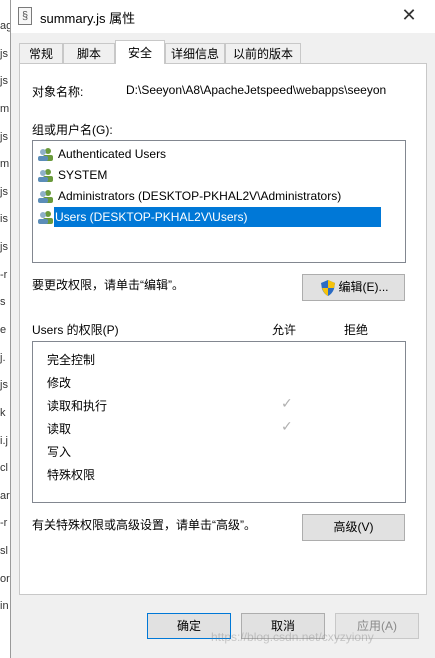  I want to click on background-text-fragment: e, so click(3, 330).